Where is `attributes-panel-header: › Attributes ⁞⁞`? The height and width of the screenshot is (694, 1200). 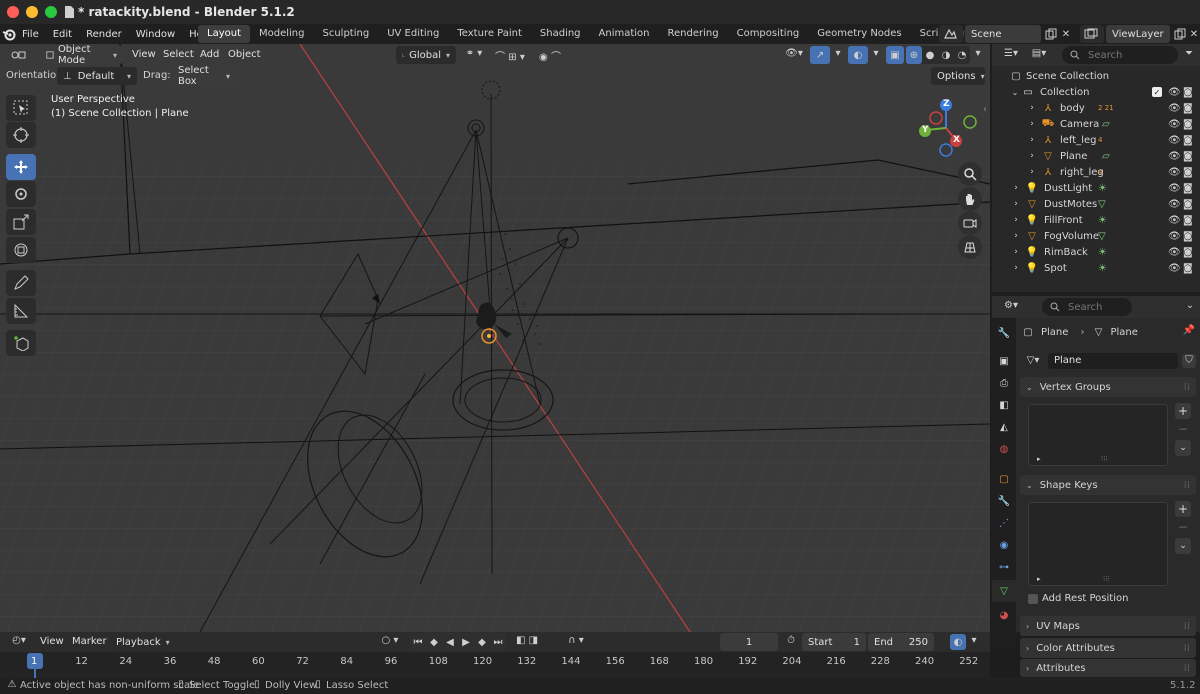
attributes-panel-header: › Attributes ⁞⁞ is located at coordinates (1108, 668).